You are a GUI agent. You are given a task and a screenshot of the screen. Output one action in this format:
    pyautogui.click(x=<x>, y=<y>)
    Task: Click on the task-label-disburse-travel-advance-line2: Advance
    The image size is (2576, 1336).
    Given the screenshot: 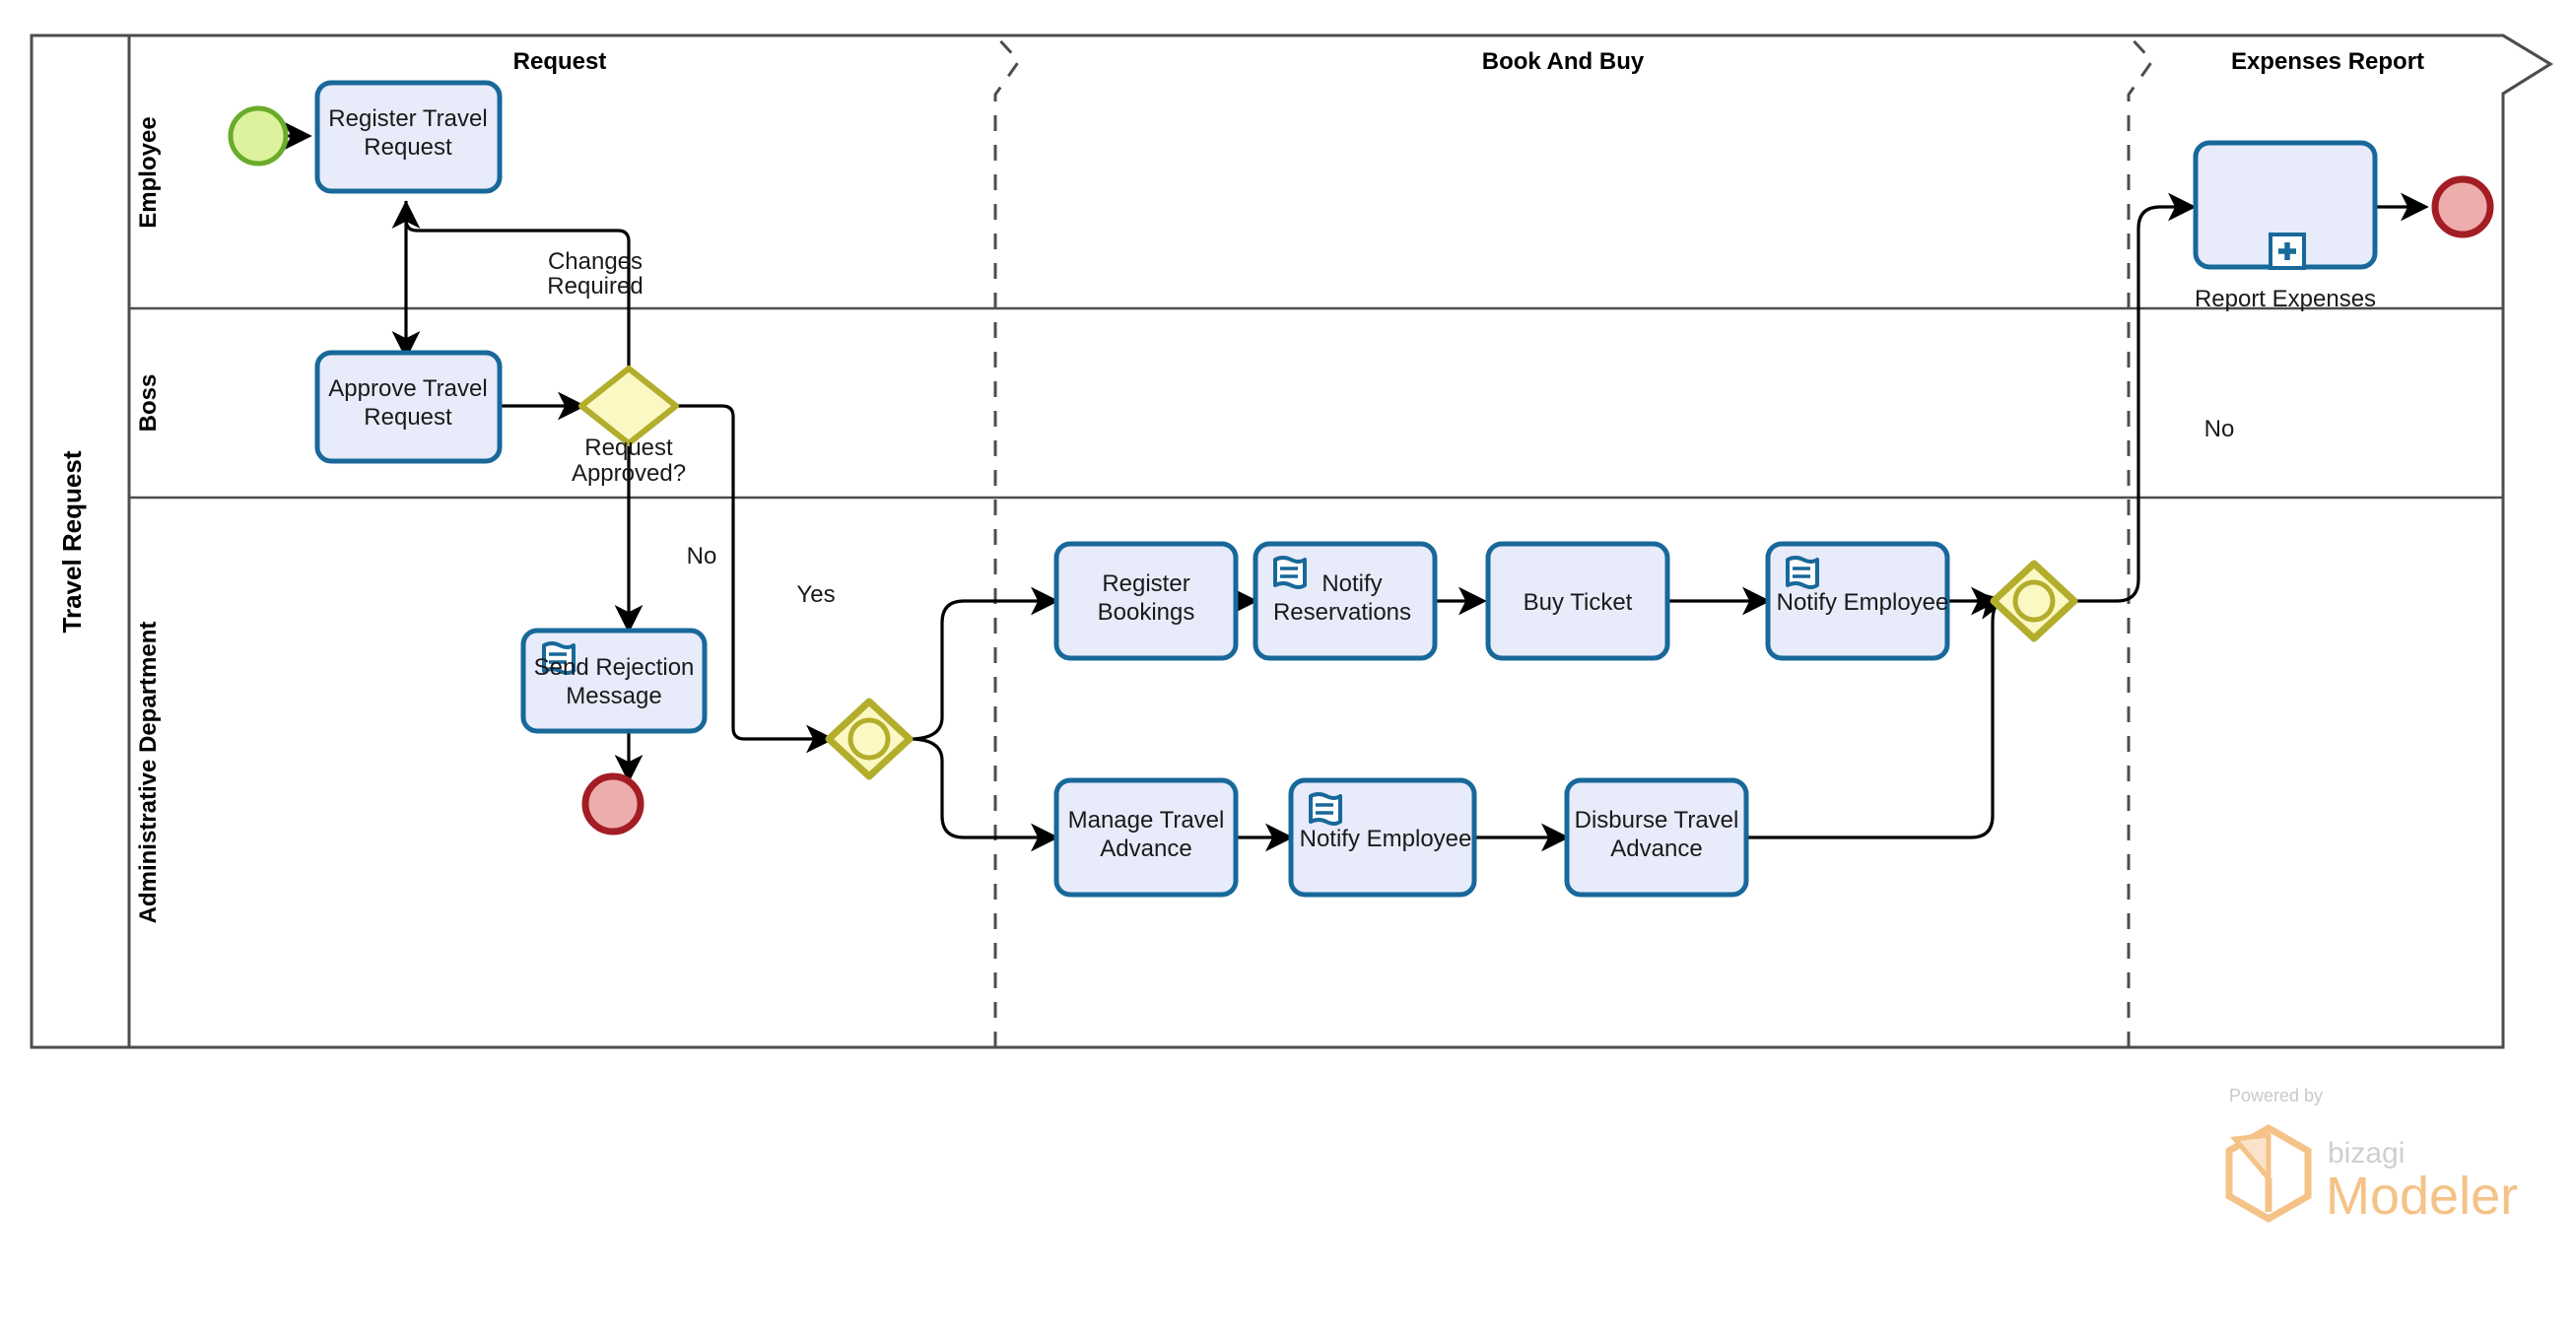 What is the action you would take?
    pyautogui.click(x=1656, y=849)
    